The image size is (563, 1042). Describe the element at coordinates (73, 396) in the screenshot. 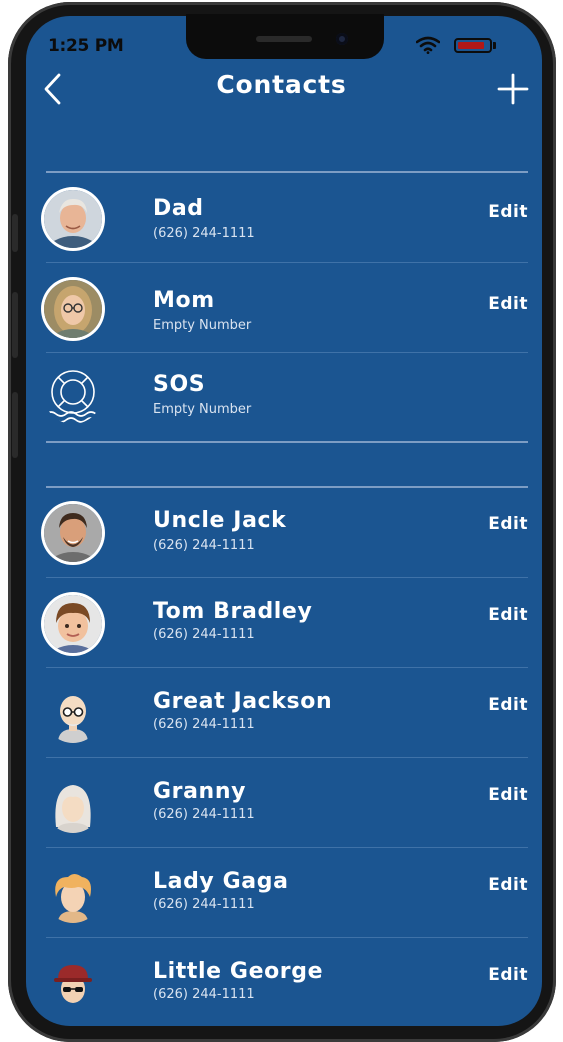

I see `lifebuoy-icon` at that location.